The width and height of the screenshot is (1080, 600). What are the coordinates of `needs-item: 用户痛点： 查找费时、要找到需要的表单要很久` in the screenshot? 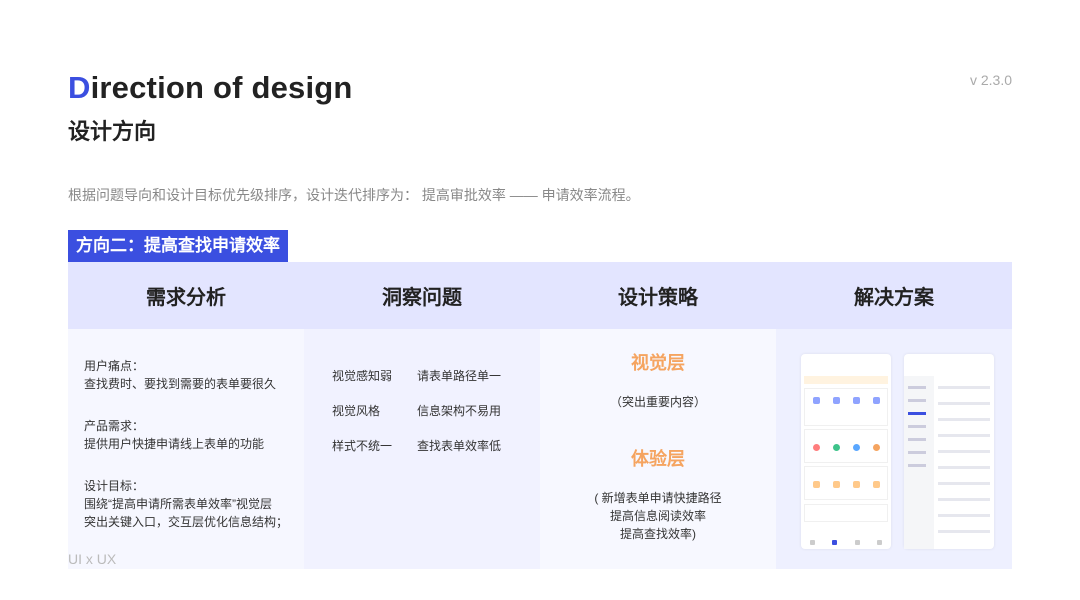 It's located at (186, 375).